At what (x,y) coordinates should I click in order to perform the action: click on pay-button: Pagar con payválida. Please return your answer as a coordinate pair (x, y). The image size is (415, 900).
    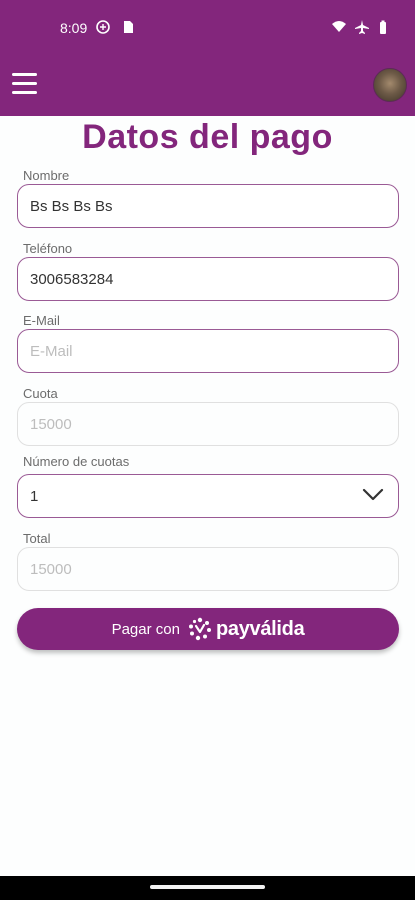
    Looking at the image, I should click on (208, 629).